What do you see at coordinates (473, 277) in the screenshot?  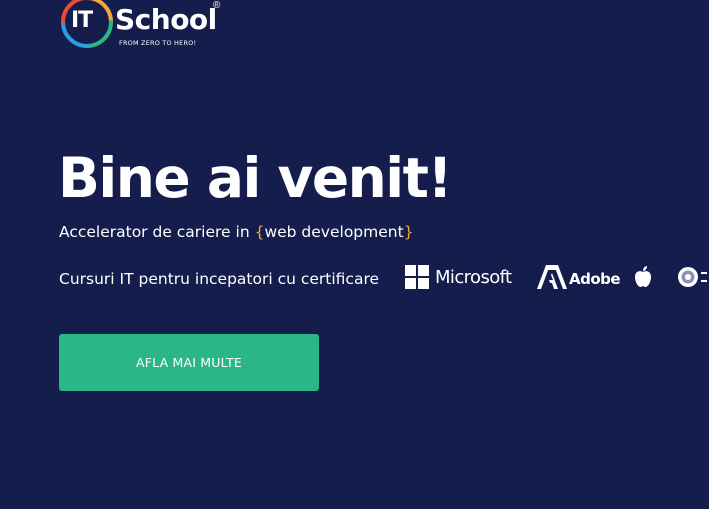 I see `microsoft-label: Microsoft` at bounding box center [473, 277].